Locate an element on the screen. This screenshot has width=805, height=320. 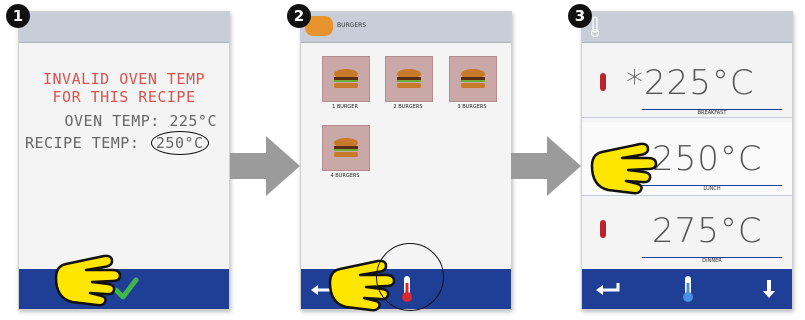
temp-option-label: DINNER is located at coordinates (712, 260).